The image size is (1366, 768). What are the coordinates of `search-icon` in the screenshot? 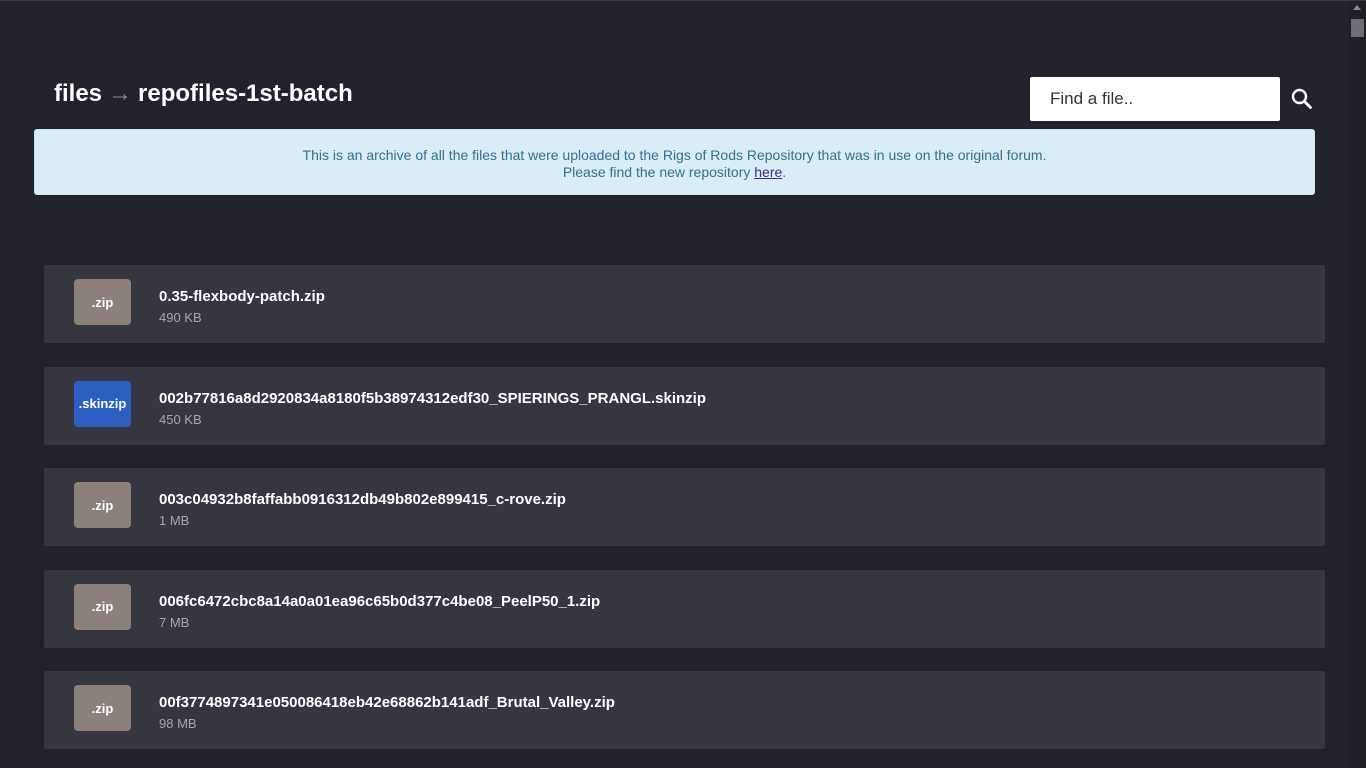 It's located at (1301, 98).